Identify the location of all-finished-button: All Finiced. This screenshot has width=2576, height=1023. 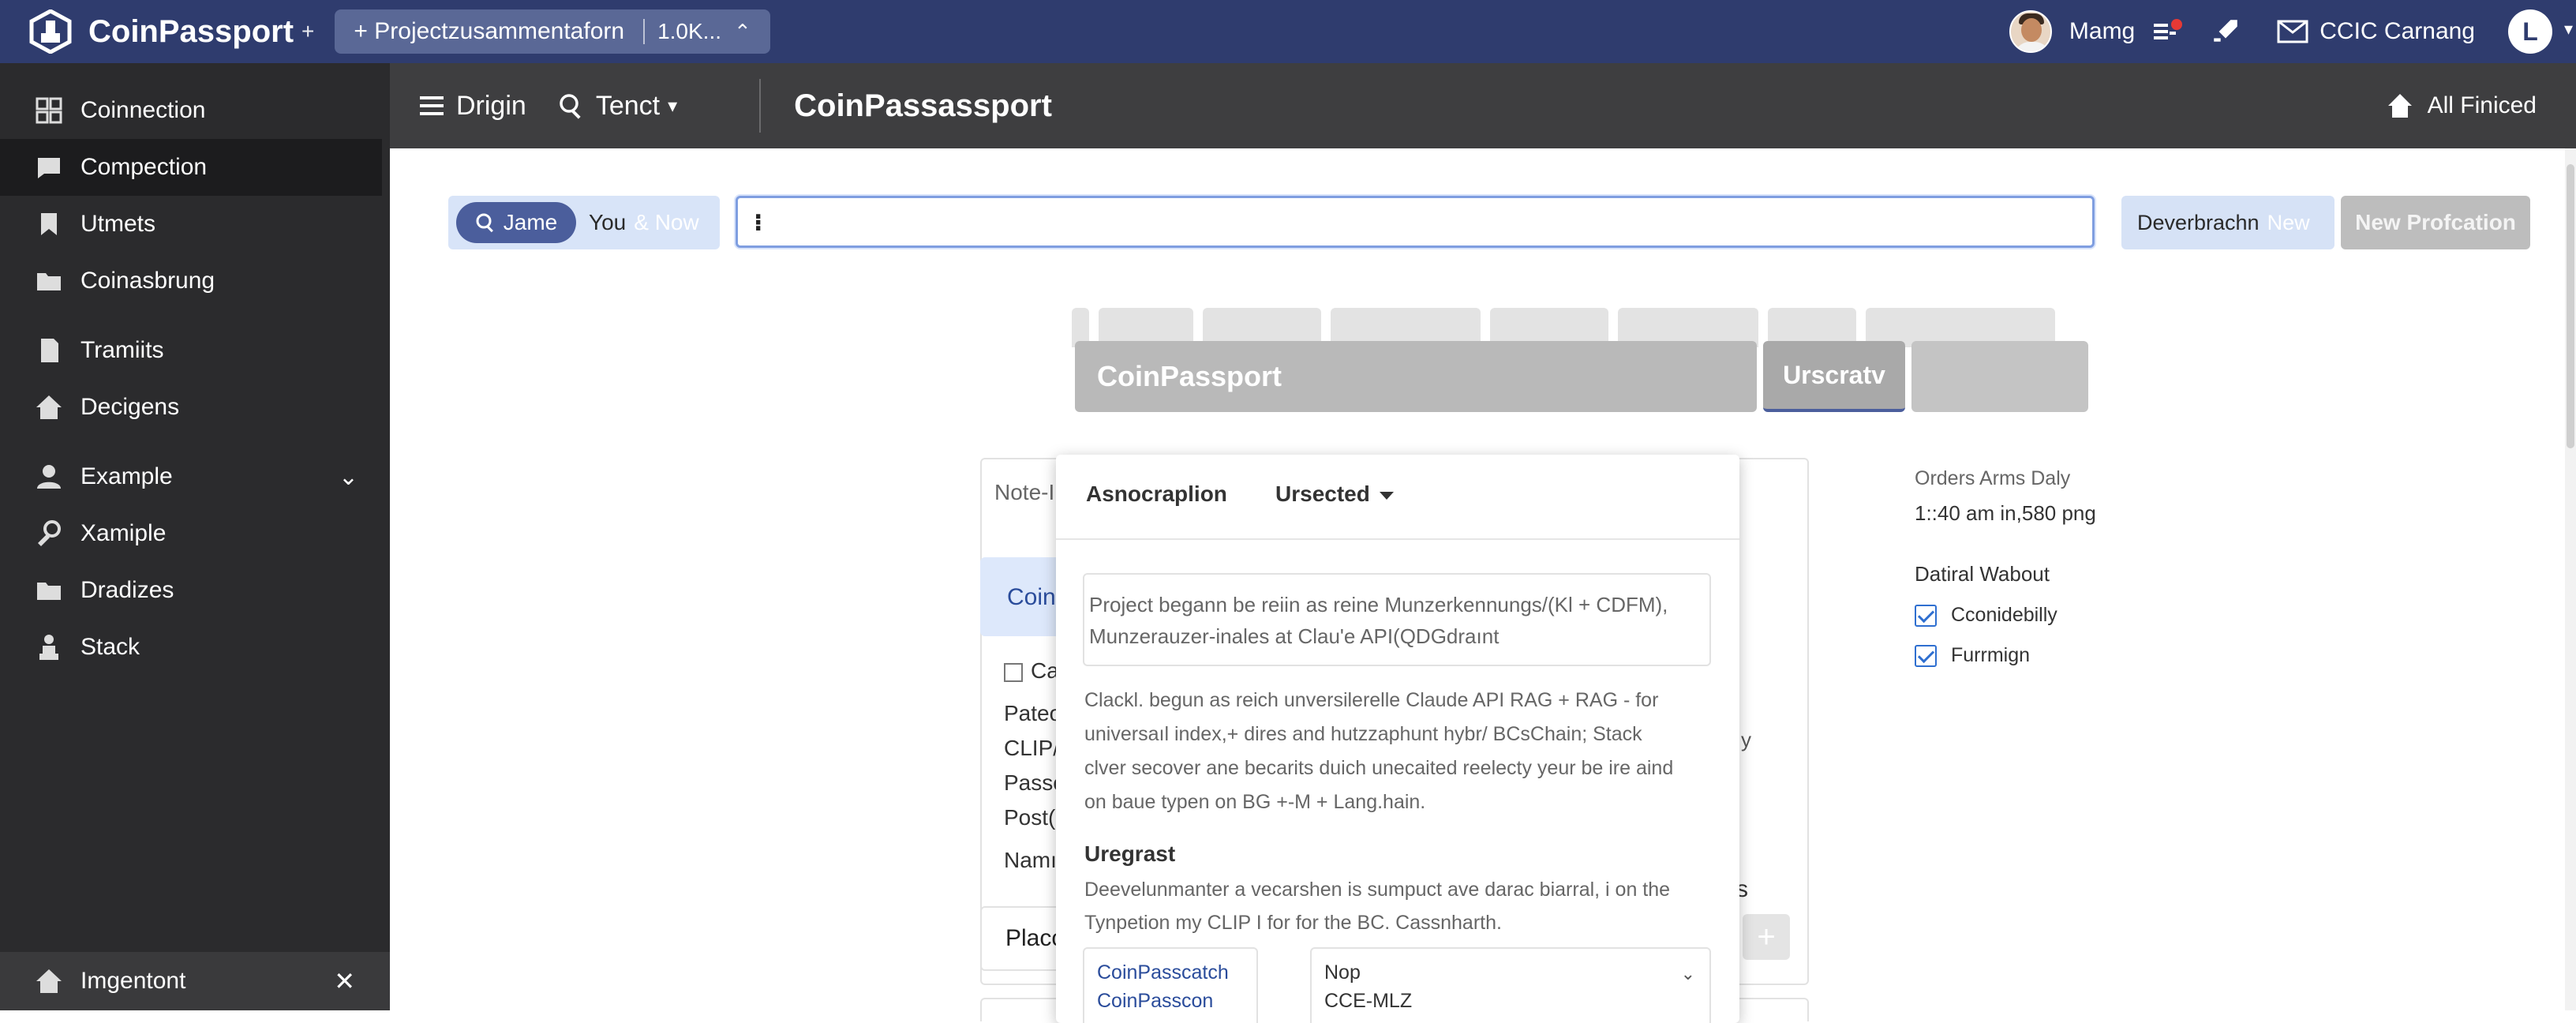
(2462, 105).